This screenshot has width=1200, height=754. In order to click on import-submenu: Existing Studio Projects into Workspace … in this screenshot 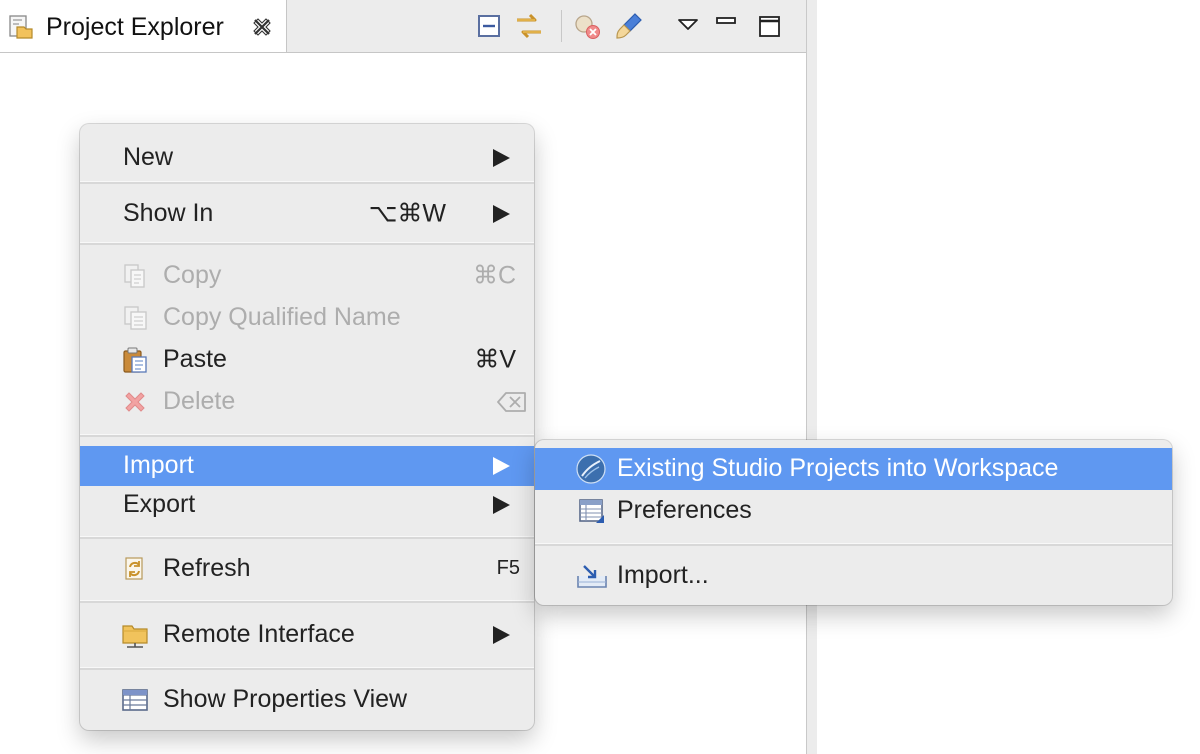, I will do `click(853, 522)`.